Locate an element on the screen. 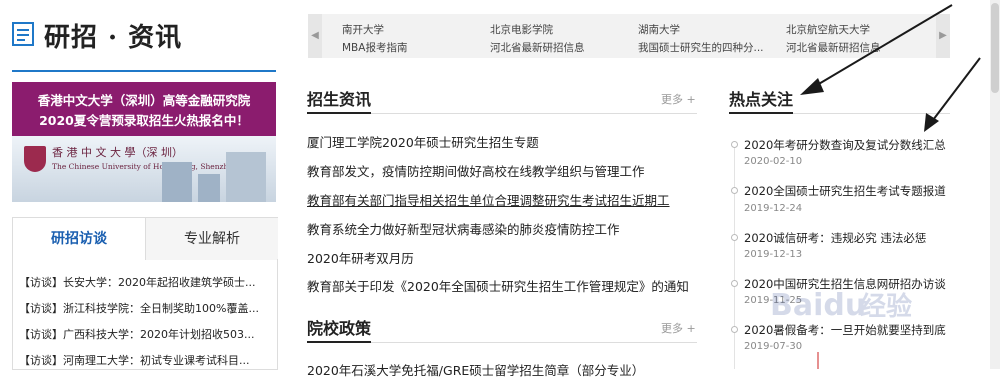  scrollbar is located at coordinates (995, 184).